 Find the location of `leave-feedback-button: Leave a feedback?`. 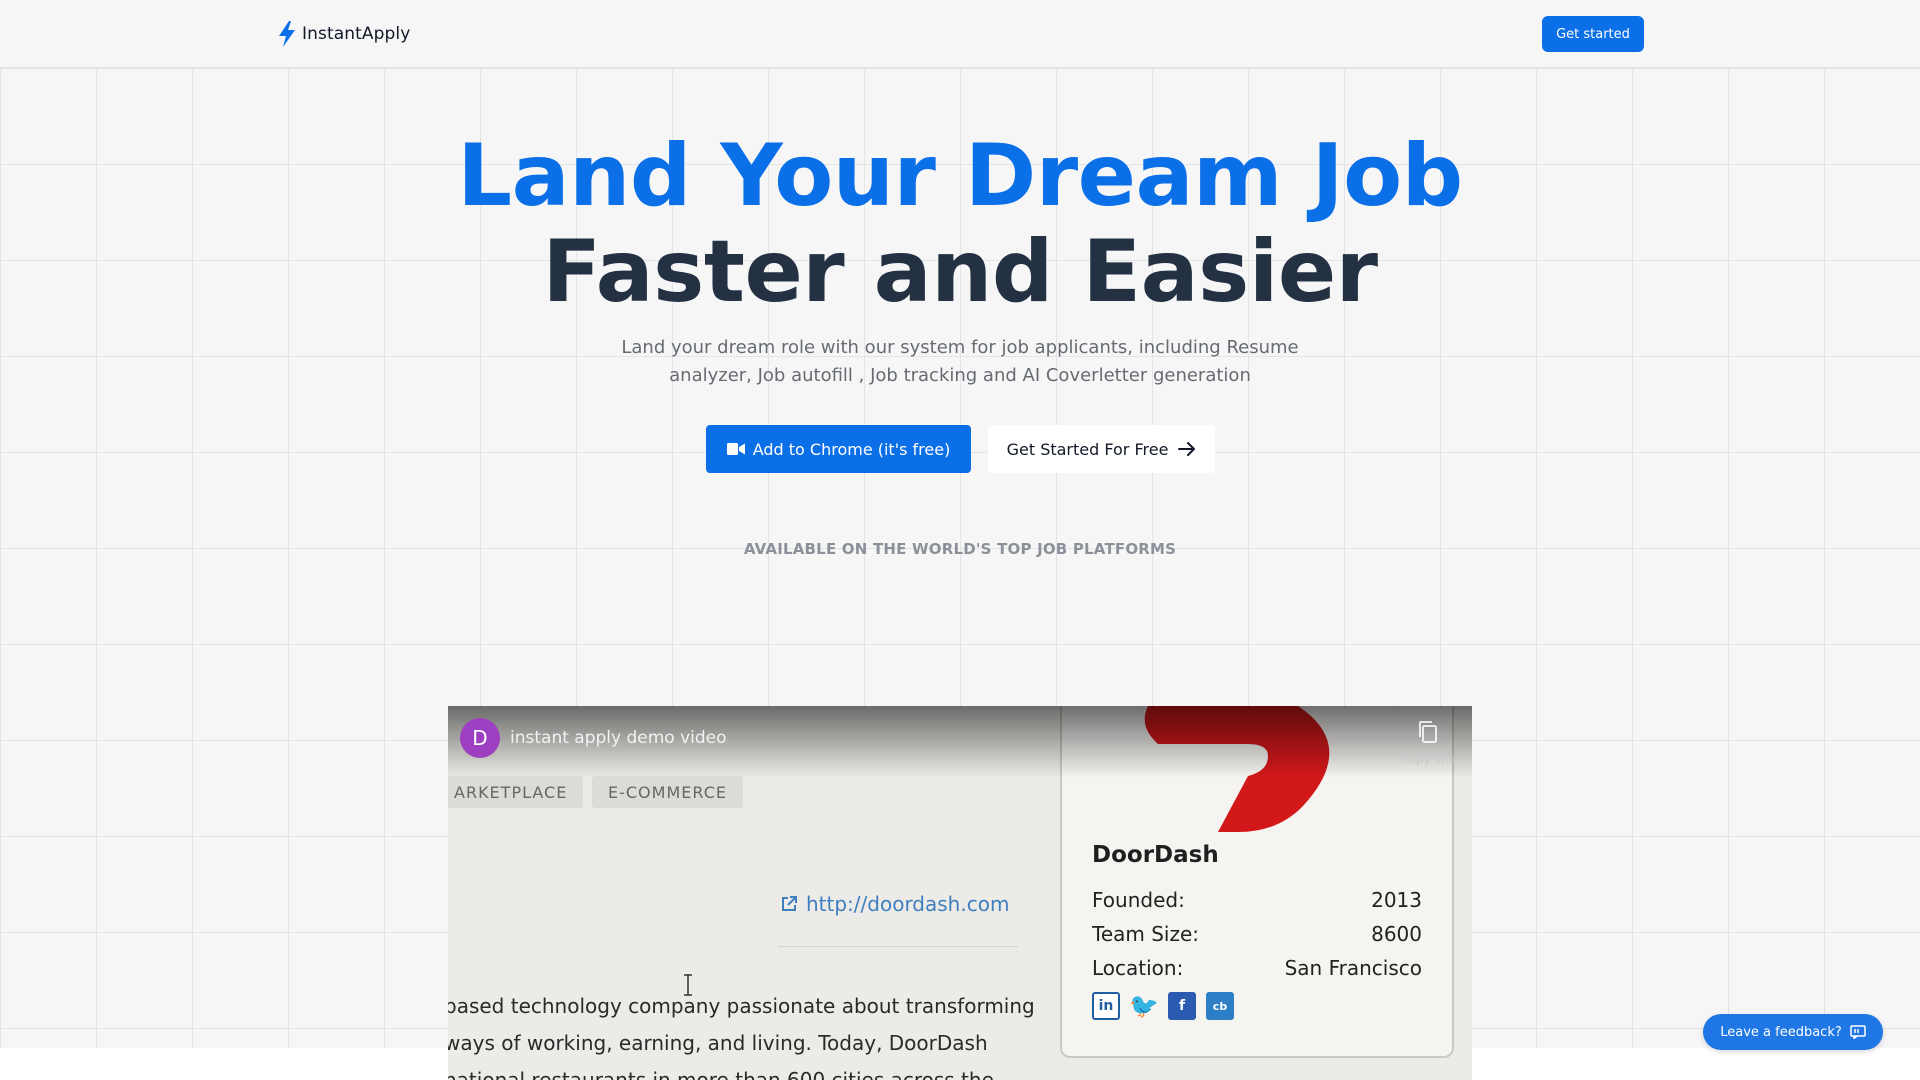

leave-feedback-button: Leave a feedback? is located at coordinates (1793, 1032).